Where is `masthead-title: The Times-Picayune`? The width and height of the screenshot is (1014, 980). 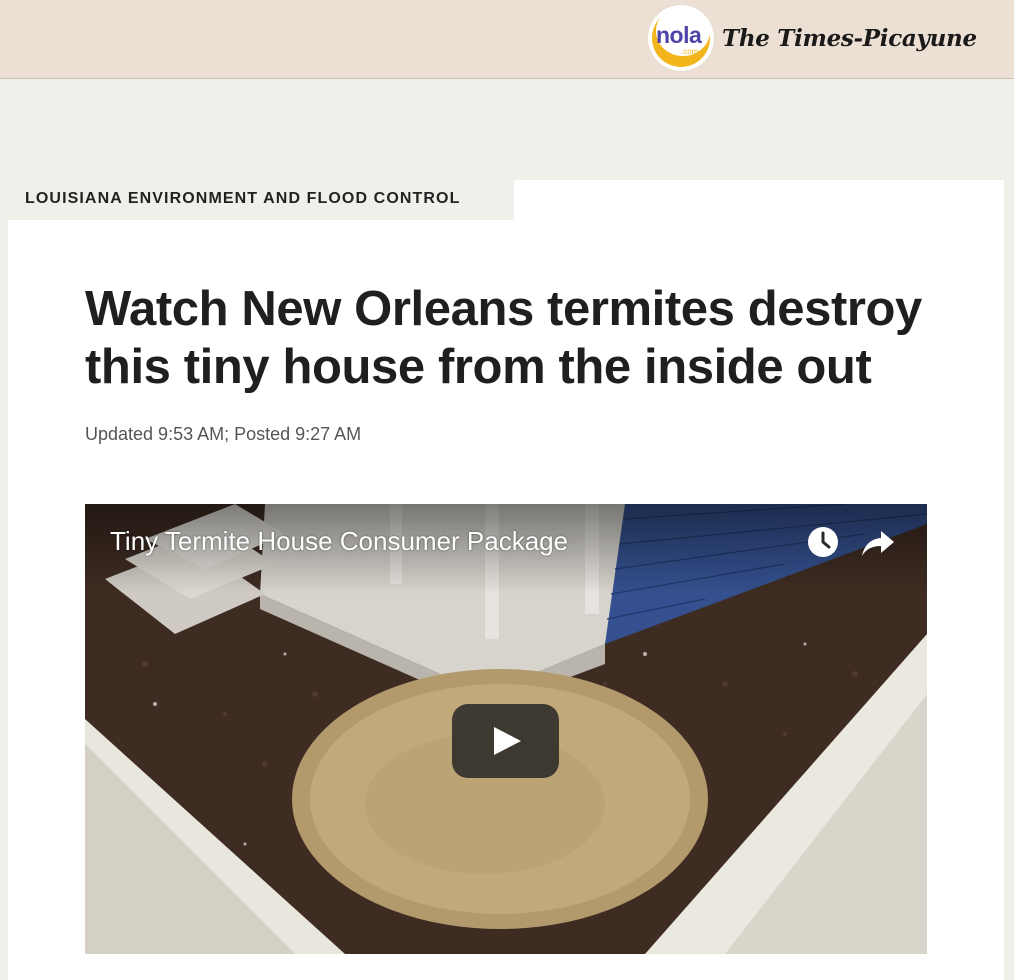
masthead-title: The Times-Picayune is located at coordinates (849, 38).